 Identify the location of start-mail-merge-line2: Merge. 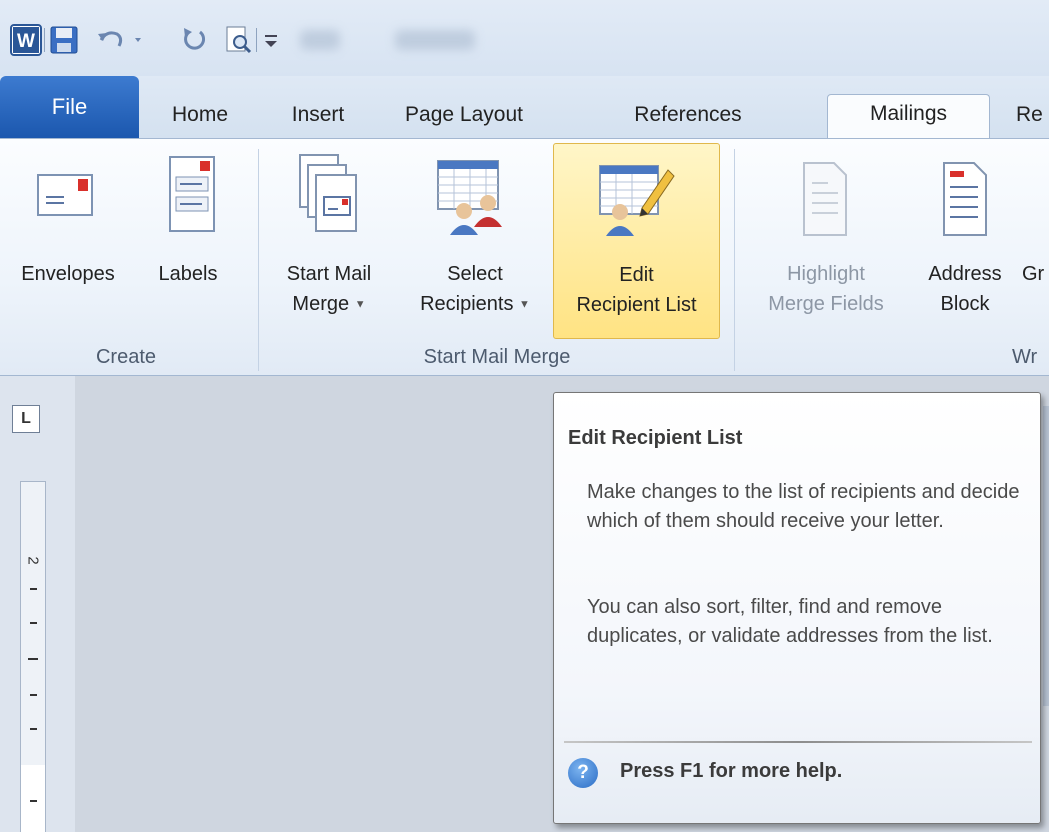
(321, 304).